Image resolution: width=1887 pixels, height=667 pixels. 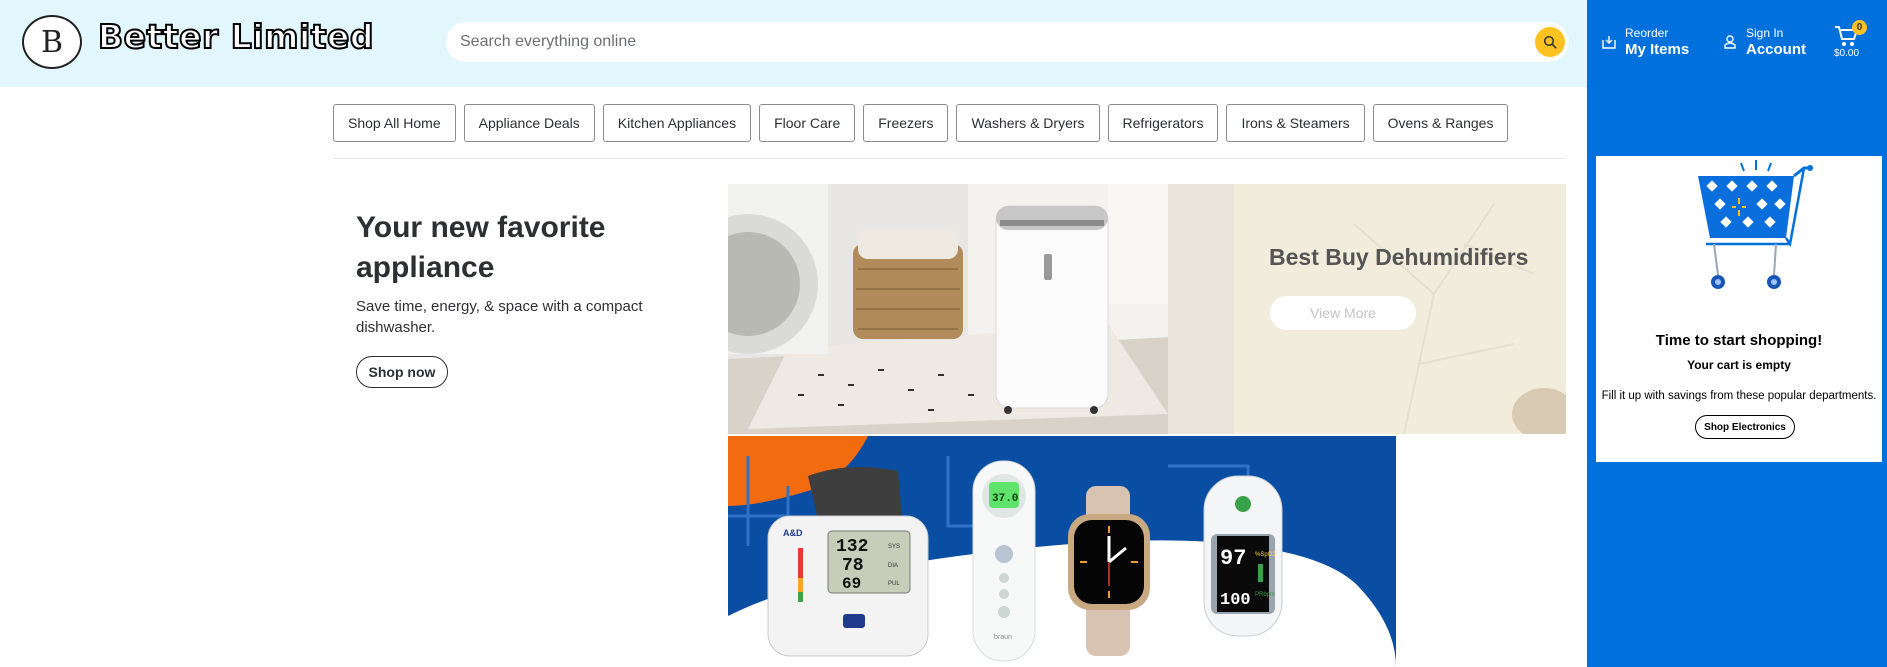 I want to click on thermometer-brand: braun, so click(x=1003, y=637).